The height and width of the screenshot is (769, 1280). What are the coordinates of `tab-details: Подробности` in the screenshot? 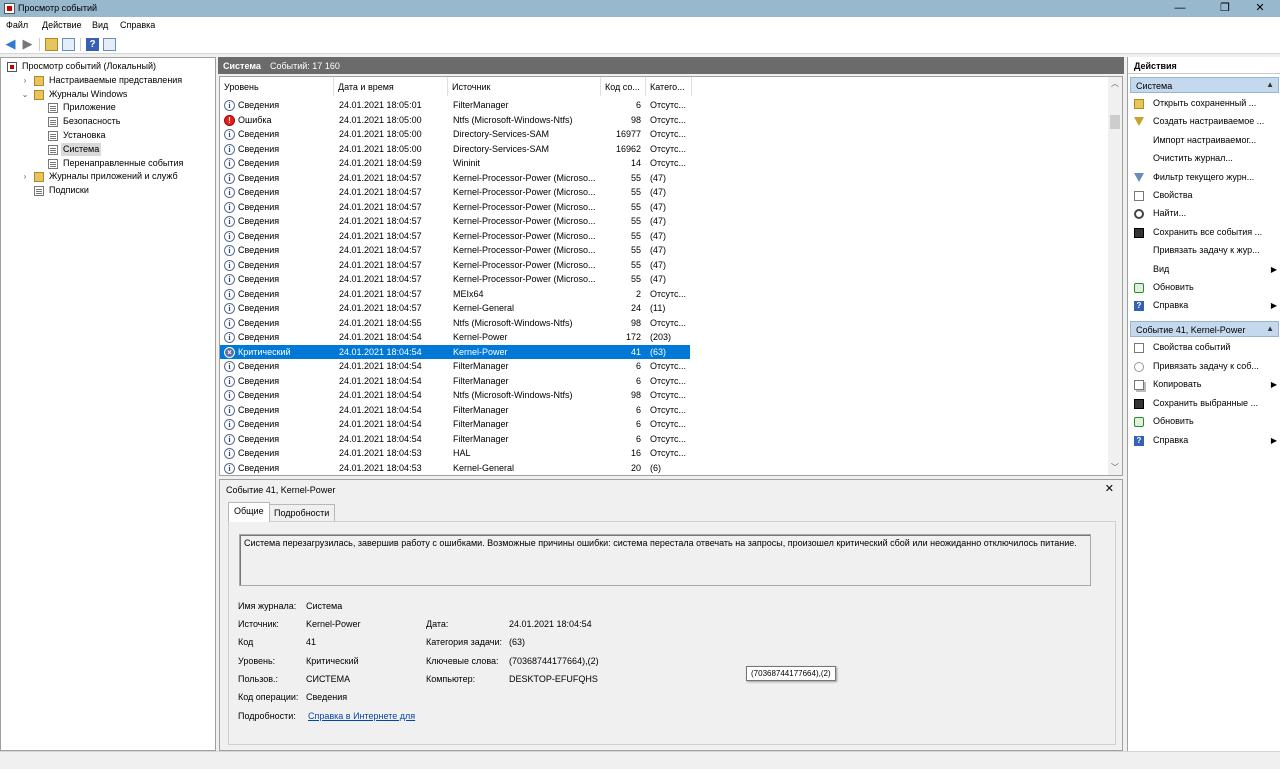 It's located at (302, 512).